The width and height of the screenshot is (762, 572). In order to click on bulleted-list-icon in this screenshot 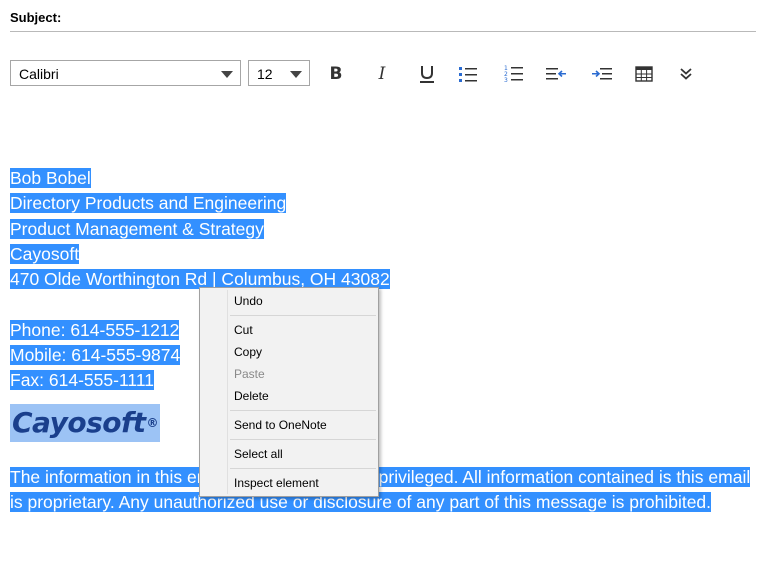, I will do `click(468, 74)`.